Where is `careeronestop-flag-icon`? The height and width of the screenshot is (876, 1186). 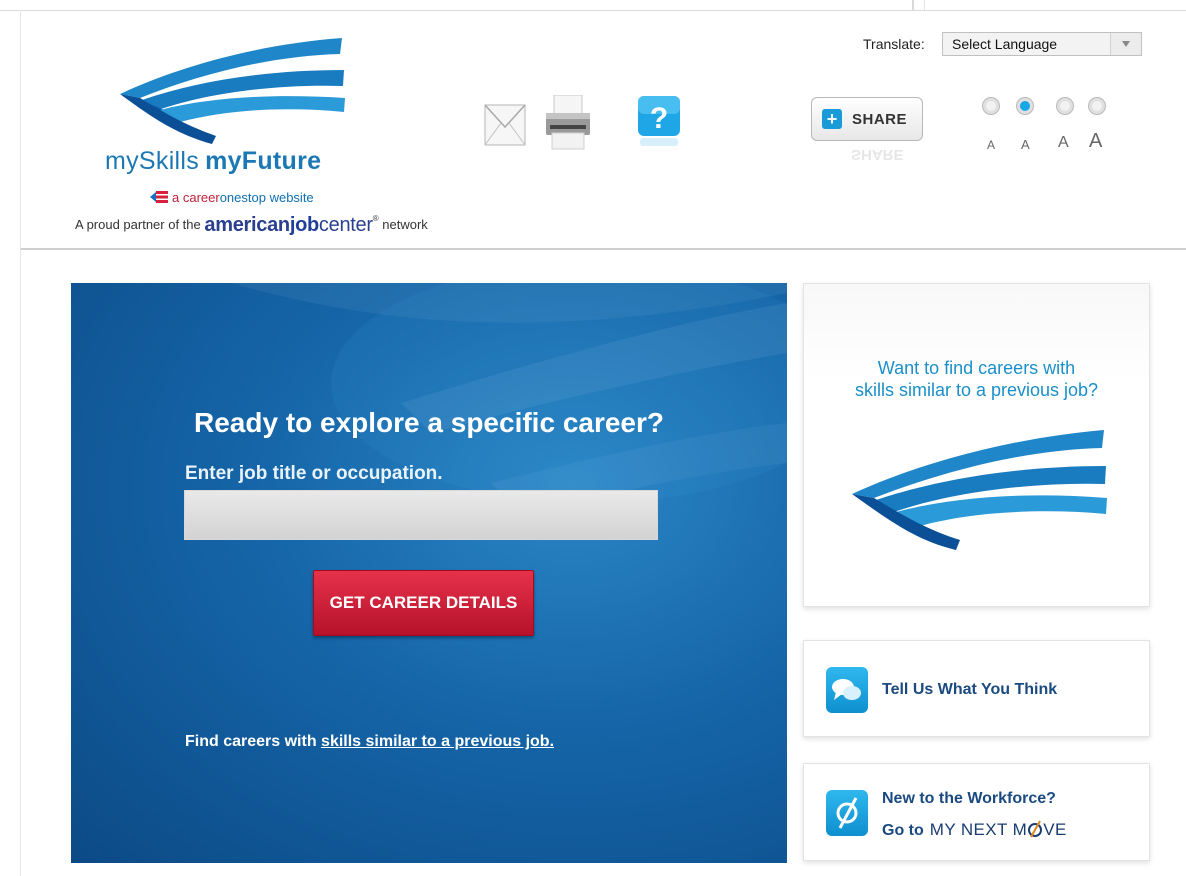 careeronestop-flag-icon is located at coordinates (159, 197).